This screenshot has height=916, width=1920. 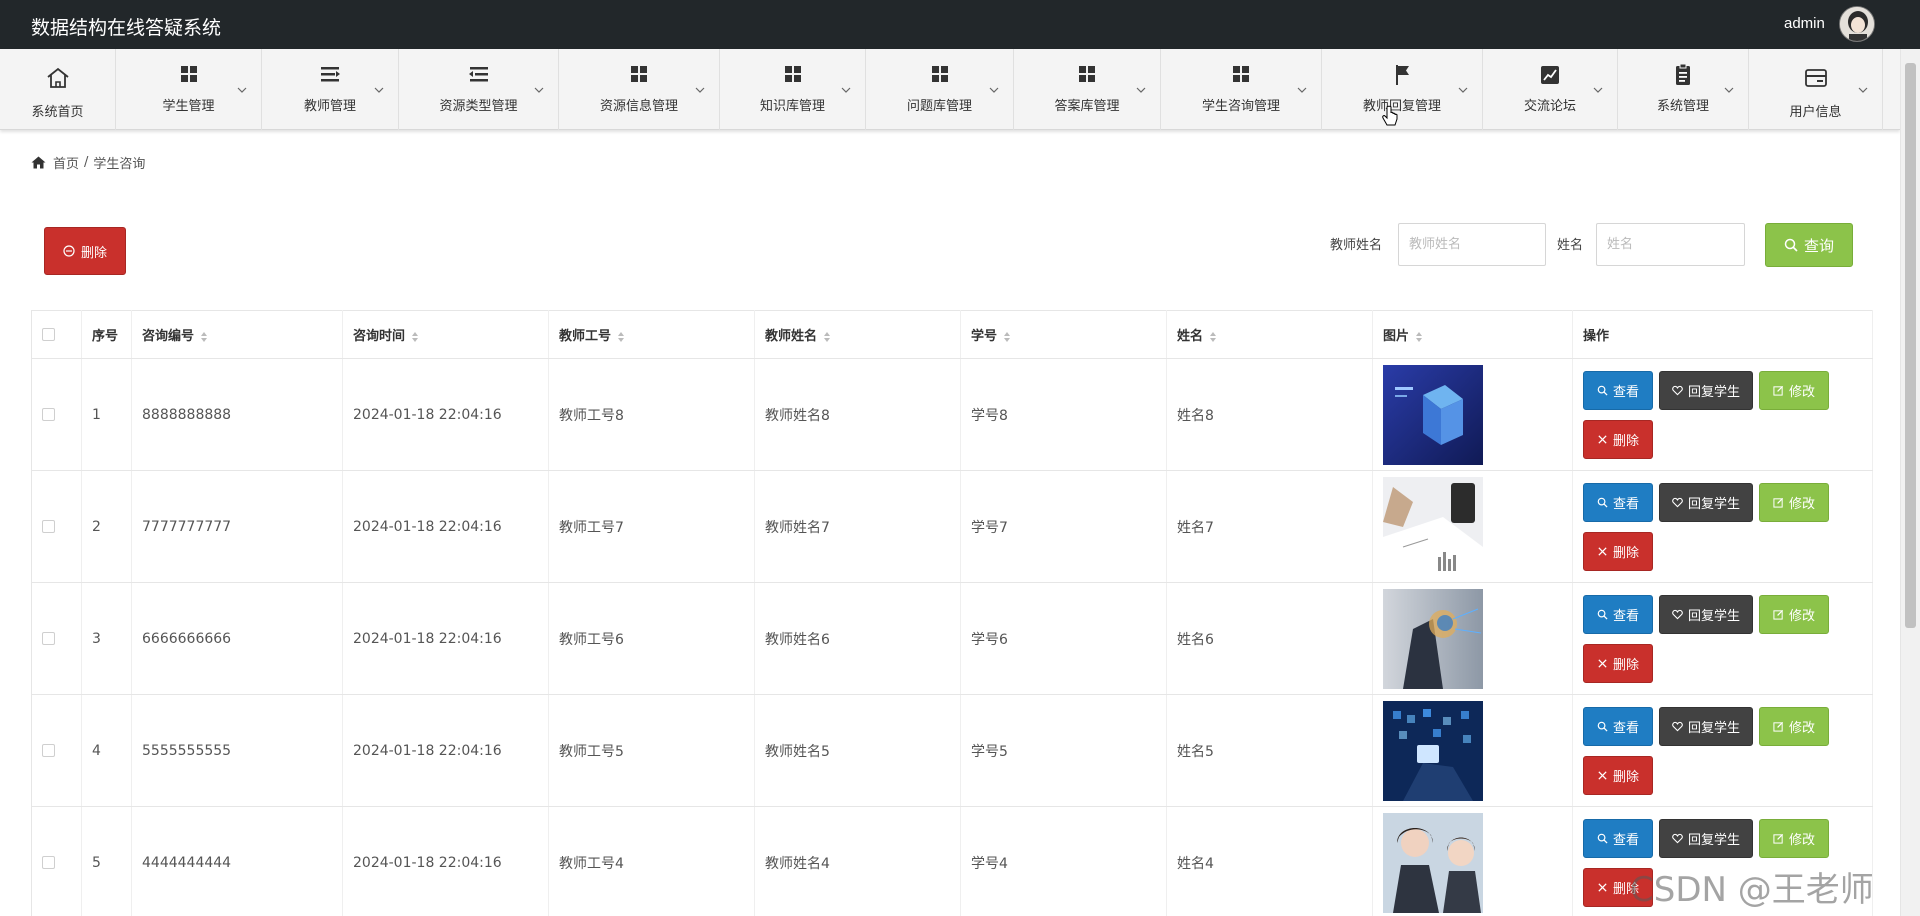 I want to click on cell-teacher-no: 教师工号4, so click(x=651, y=861).